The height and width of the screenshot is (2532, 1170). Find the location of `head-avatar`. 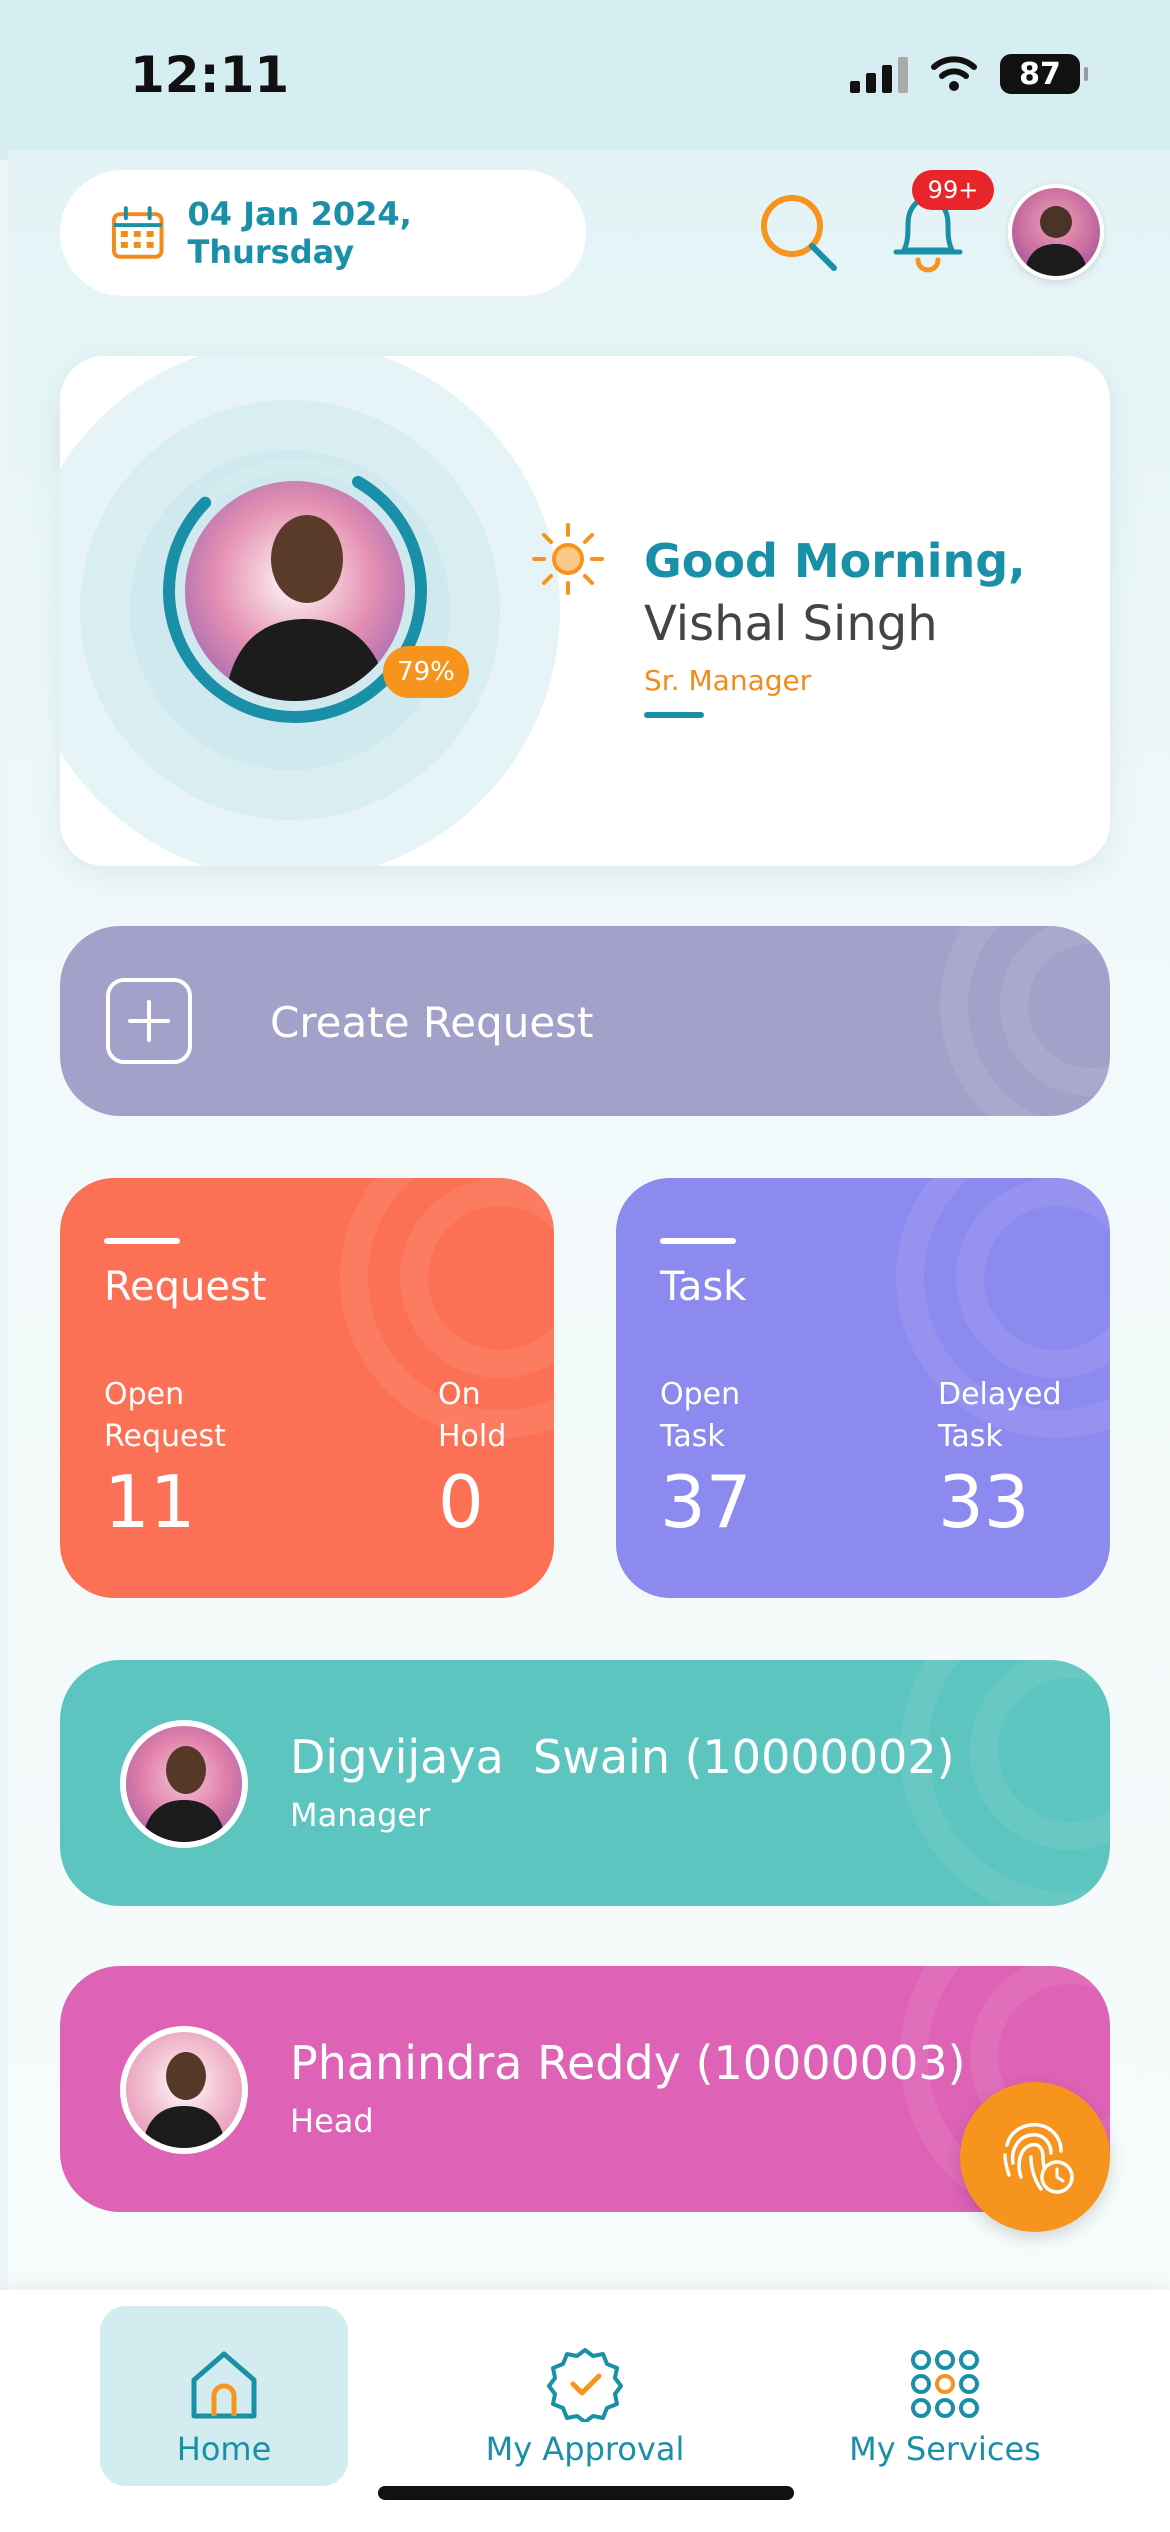

head-avatar is located at coordinates (184, 2090).